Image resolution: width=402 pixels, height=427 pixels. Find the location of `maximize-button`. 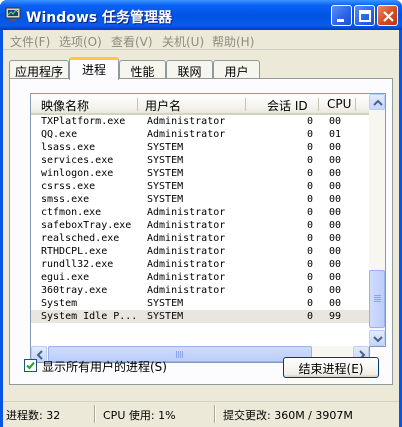

maximize-button is located at coordinates (364, 15).